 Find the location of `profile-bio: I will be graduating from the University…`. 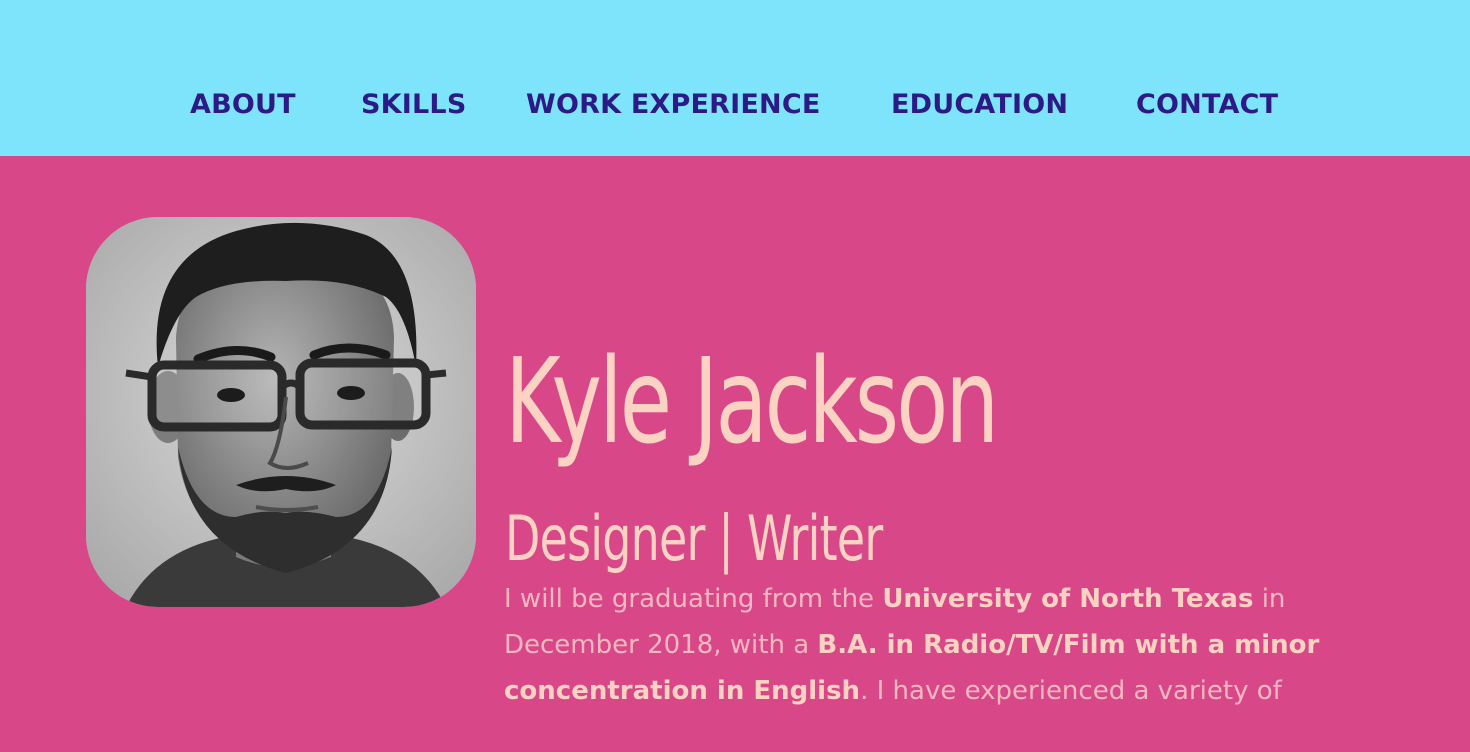

profile-bio: I will be graduating from the University… is located at coordinates (954, 645).